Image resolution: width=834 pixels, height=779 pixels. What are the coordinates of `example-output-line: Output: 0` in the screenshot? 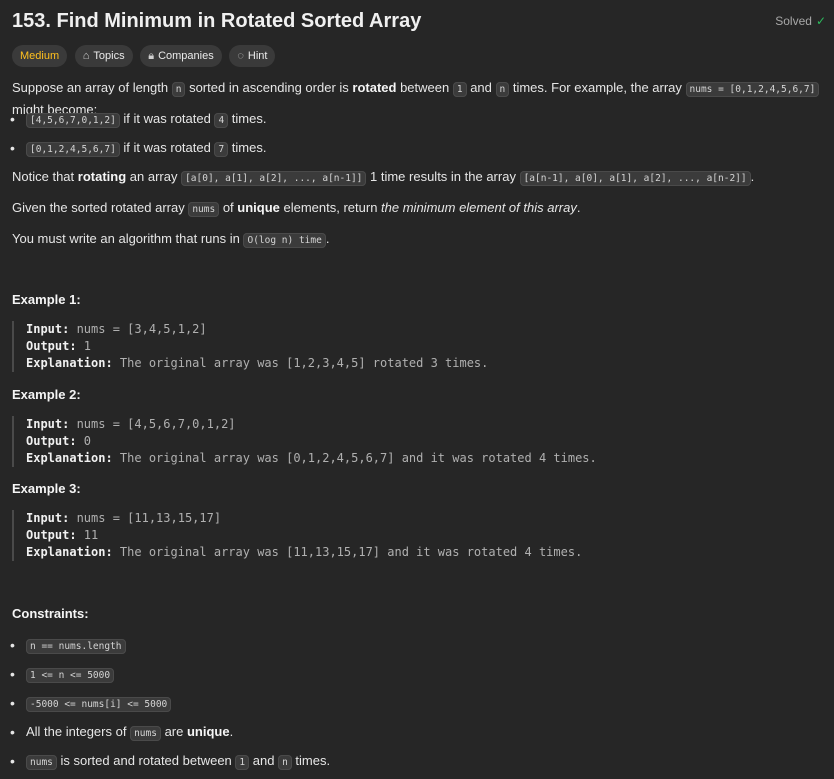 It's located at (426, 441).